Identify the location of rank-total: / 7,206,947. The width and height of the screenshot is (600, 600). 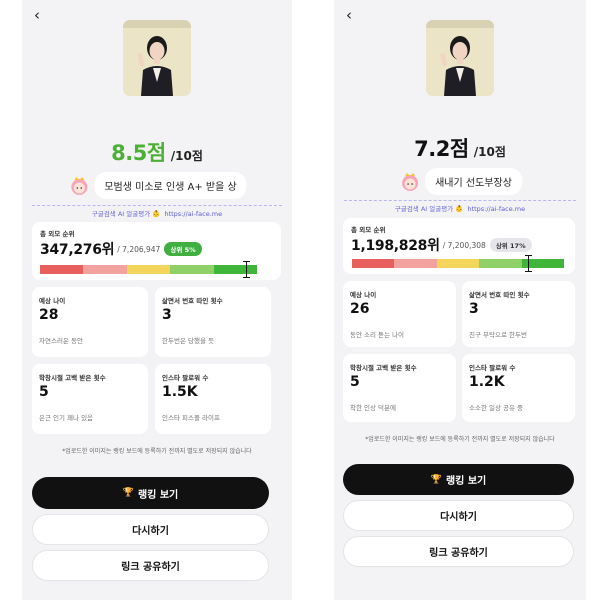
(139, 249).